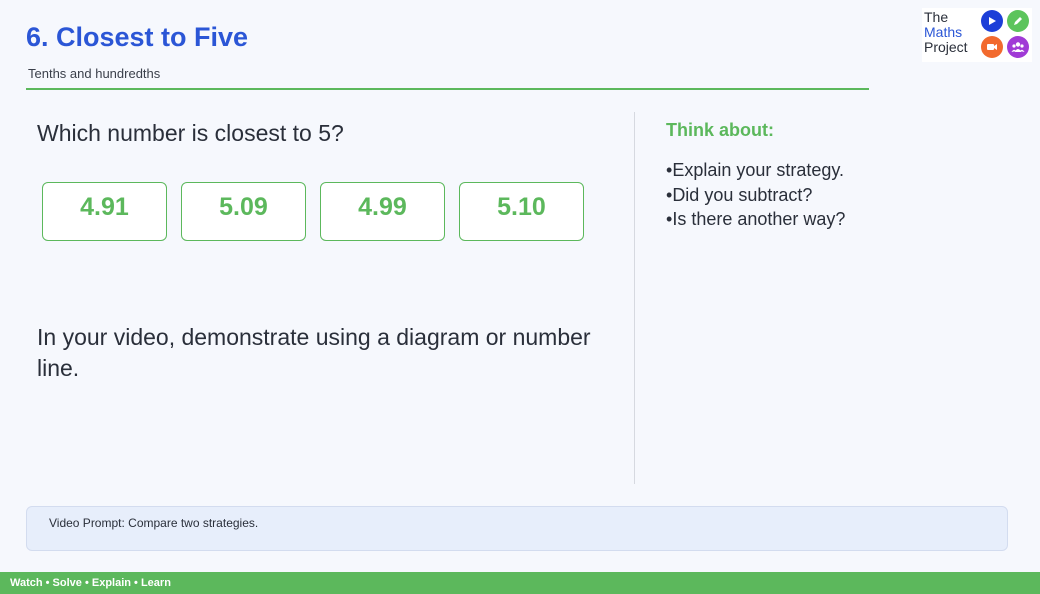  What do you see at coordinates (1018, 47) in the screenshot?
I see `people-icon` at bounding box center [1018, 47].